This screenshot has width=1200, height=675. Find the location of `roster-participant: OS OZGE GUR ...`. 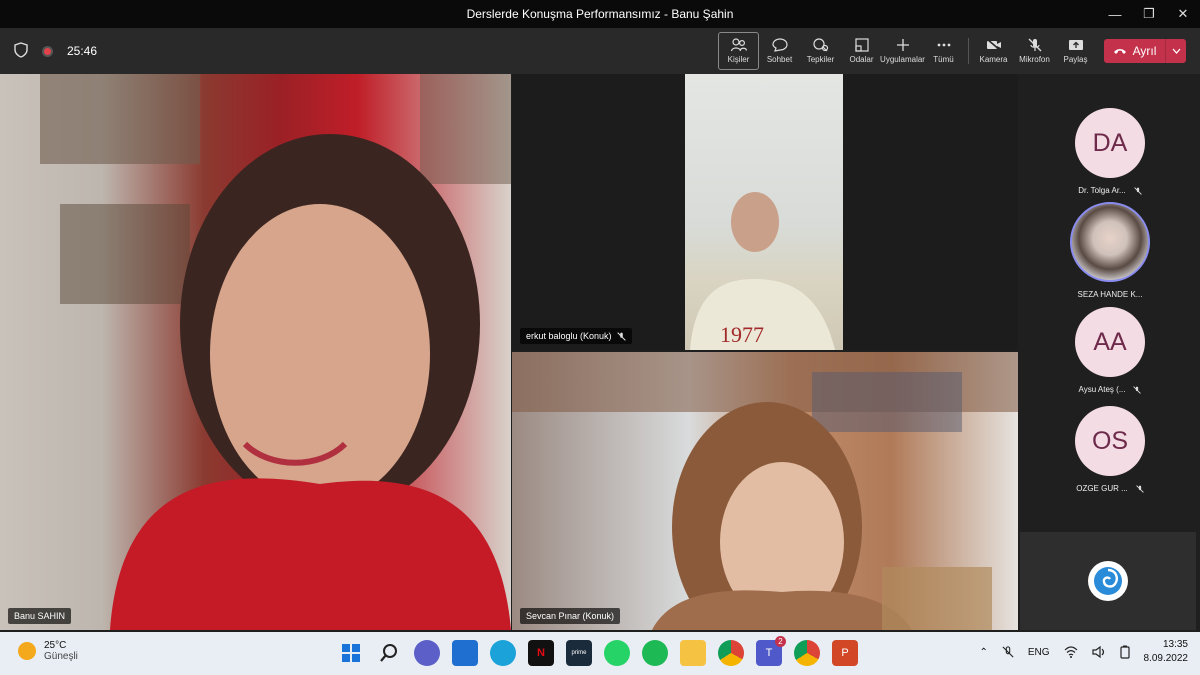

roster-participant: OS OZGE GUR ... is located at coordinates (1110, 449).